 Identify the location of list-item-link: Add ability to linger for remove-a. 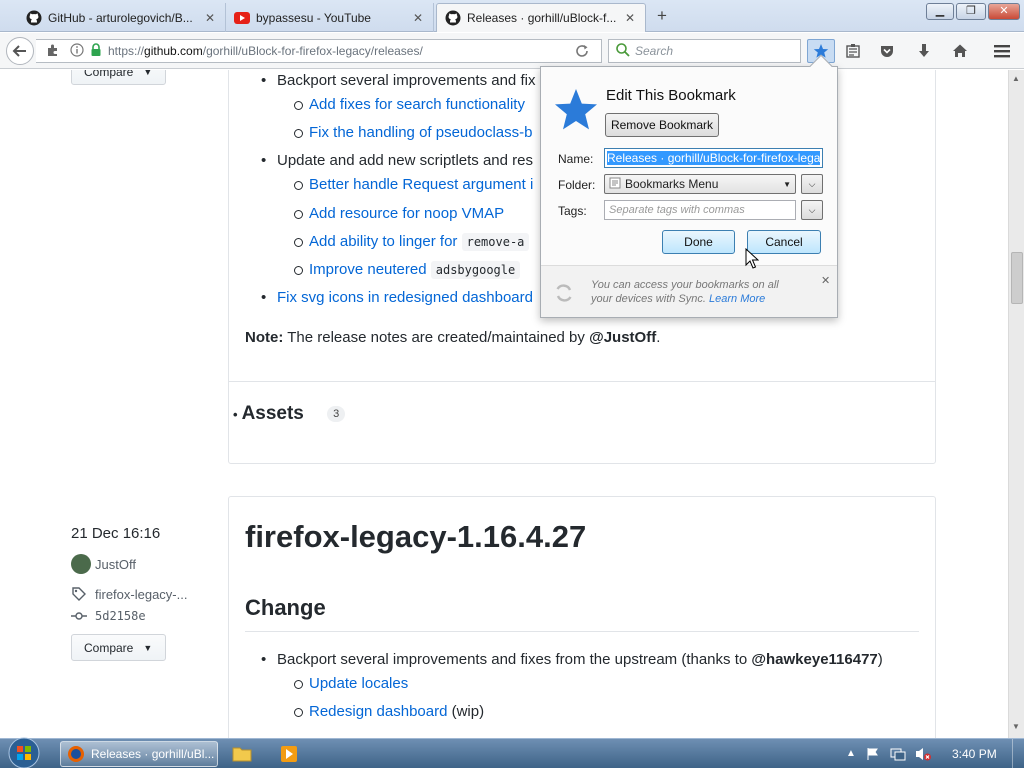
(411, 242).